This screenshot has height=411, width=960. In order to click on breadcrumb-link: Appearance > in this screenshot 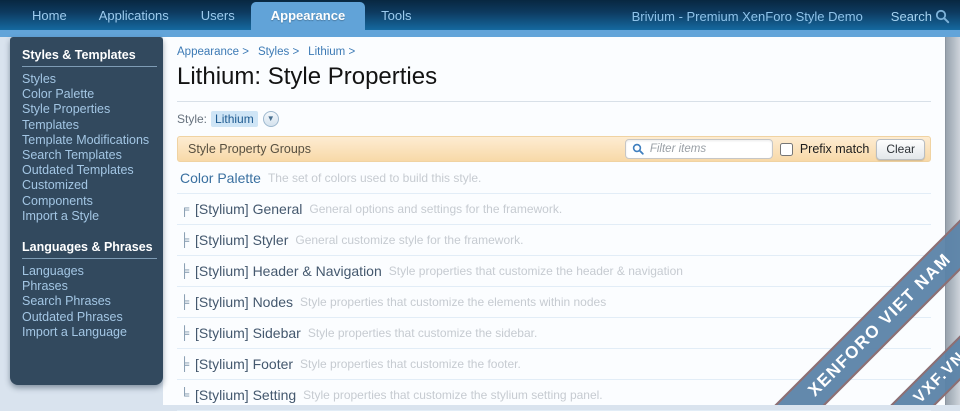, I will do `click(213, 52)`.